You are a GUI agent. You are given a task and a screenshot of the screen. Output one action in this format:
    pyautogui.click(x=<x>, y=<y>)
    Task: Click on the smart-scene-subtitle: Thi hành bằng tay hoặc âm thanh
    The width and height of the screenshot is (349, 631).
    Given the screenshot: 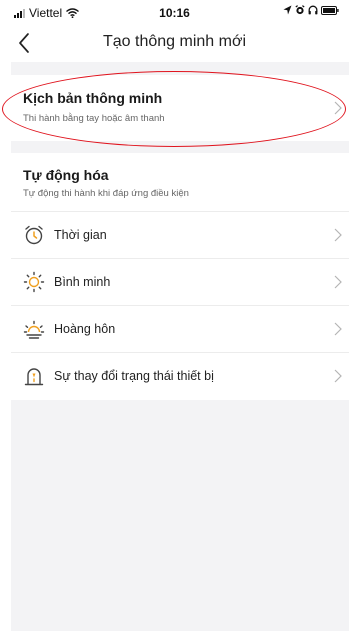 What is the action you would take?
    pyautogui.click(x=94, y=118)
    